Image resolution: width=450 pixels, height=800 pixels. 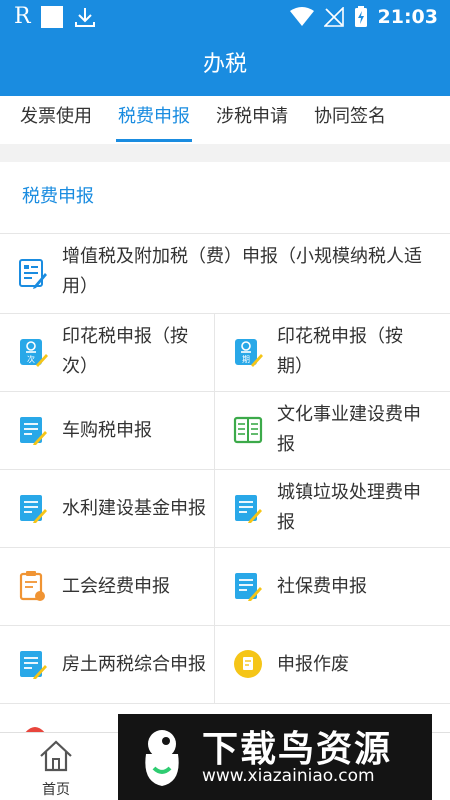 What do you see at coordinates (134, 664) in the screenshot?
I see `property-land-tax-label: 房土两税综合申报` at bounding box center [134, 664].